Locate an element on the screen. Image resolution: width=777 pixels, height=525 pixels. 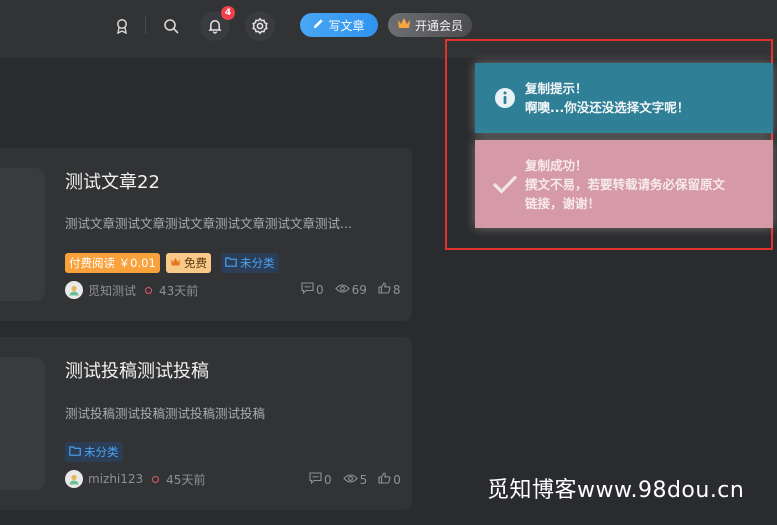
header-divider is located at coordinates (145, 25).